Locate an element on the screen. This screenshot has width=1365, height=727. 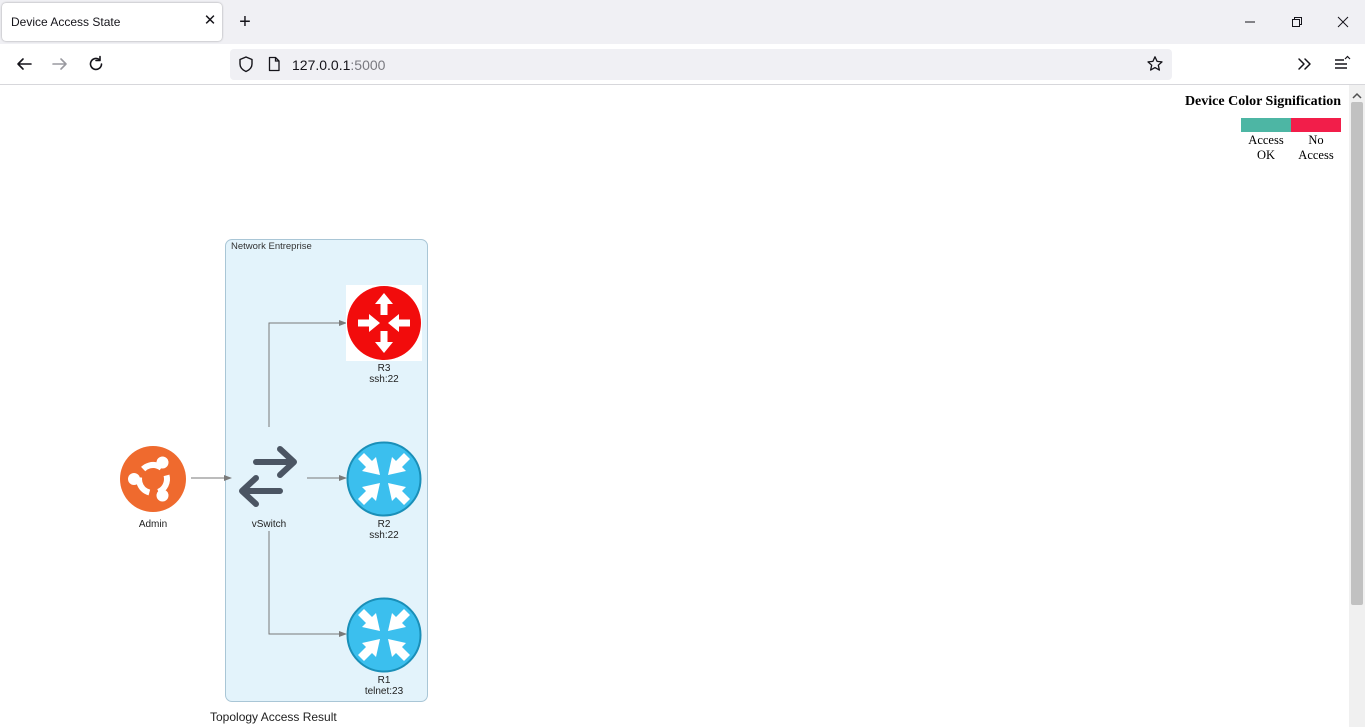
url-bar: 127.0.0.1:5000 is located at coordinates (701, 64).